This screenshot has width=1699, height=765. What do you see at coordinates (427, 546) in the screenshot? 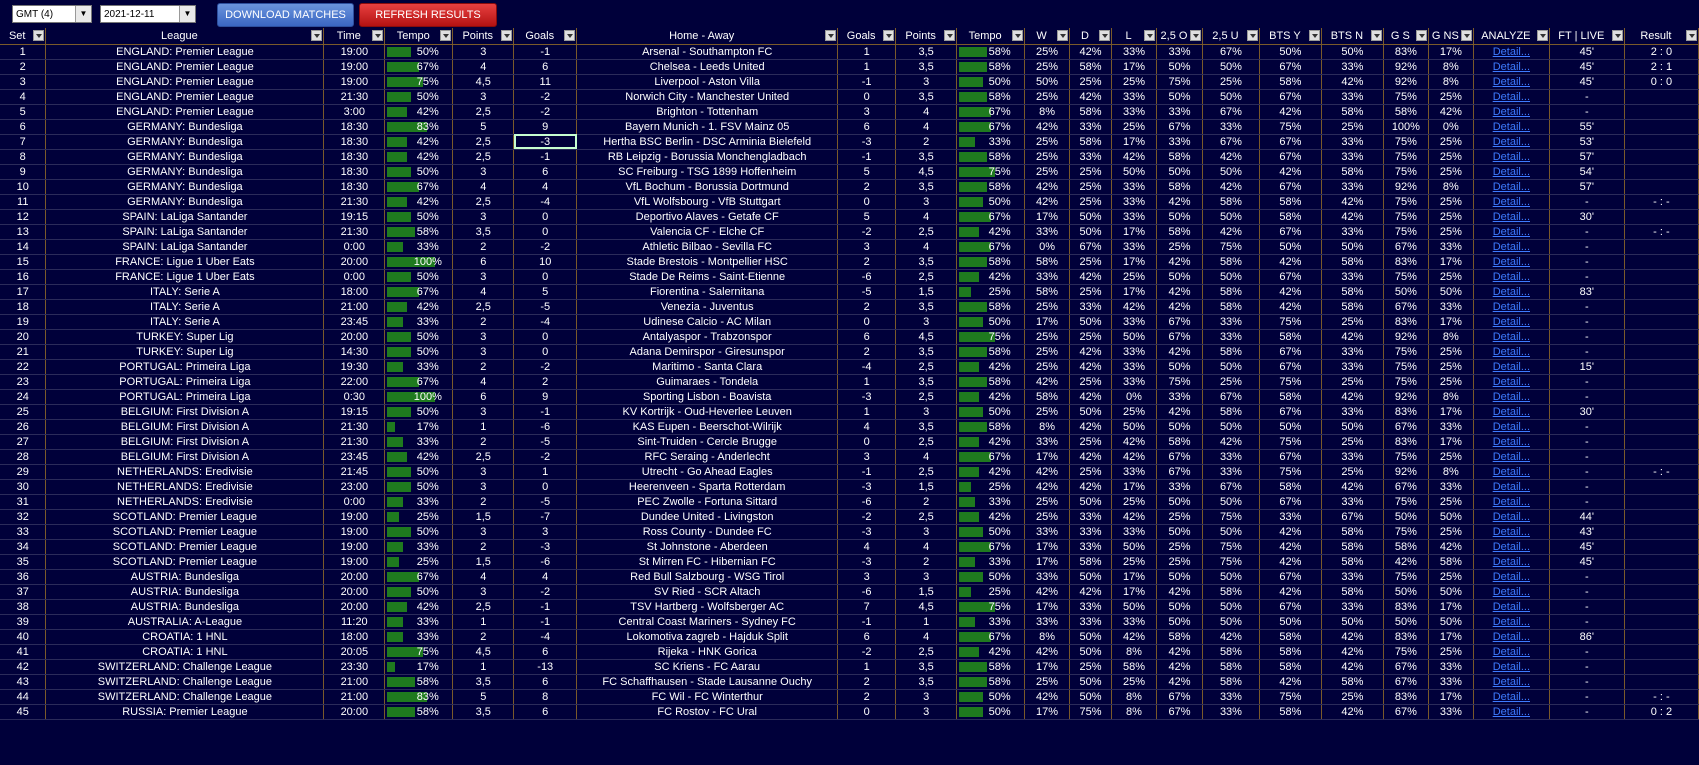
I see `tempo-value: 33%` at bounding box center [427, 546].